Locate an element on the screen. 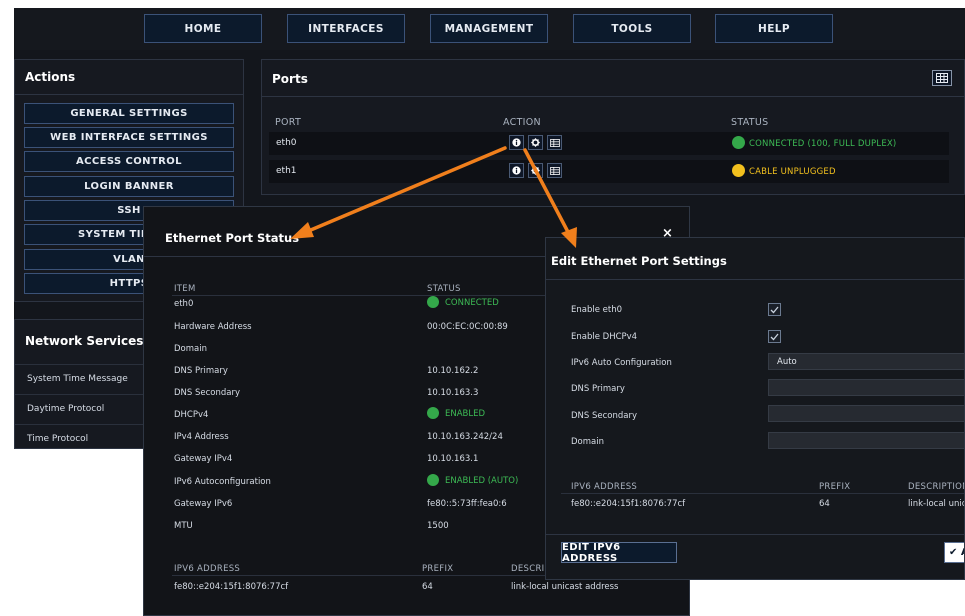 The width and height of the screenshot is (965, 616). status-item-label: Gateway IPv6 is located at coordinates (203, 504).